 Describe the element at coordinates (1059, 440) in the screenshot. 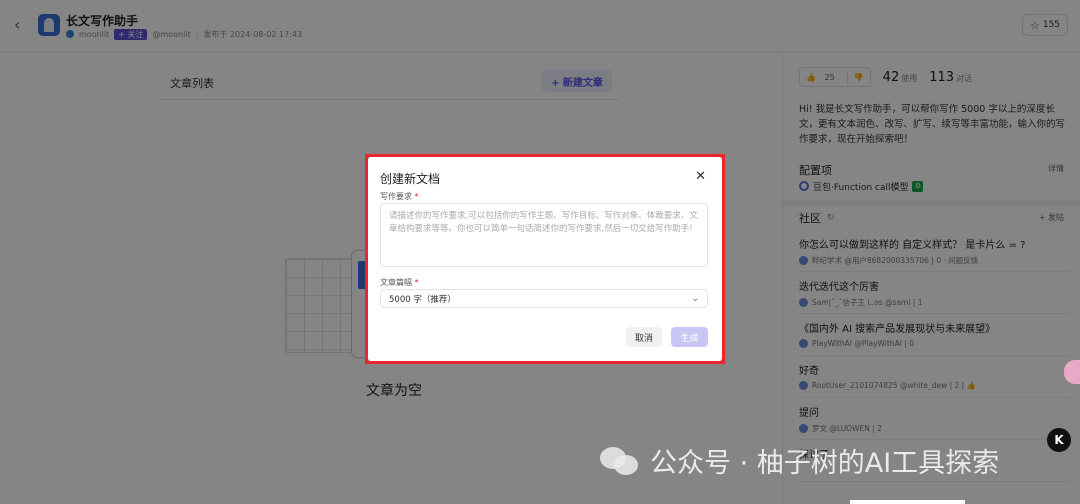

I see `k-badge-icon: K` at that location.